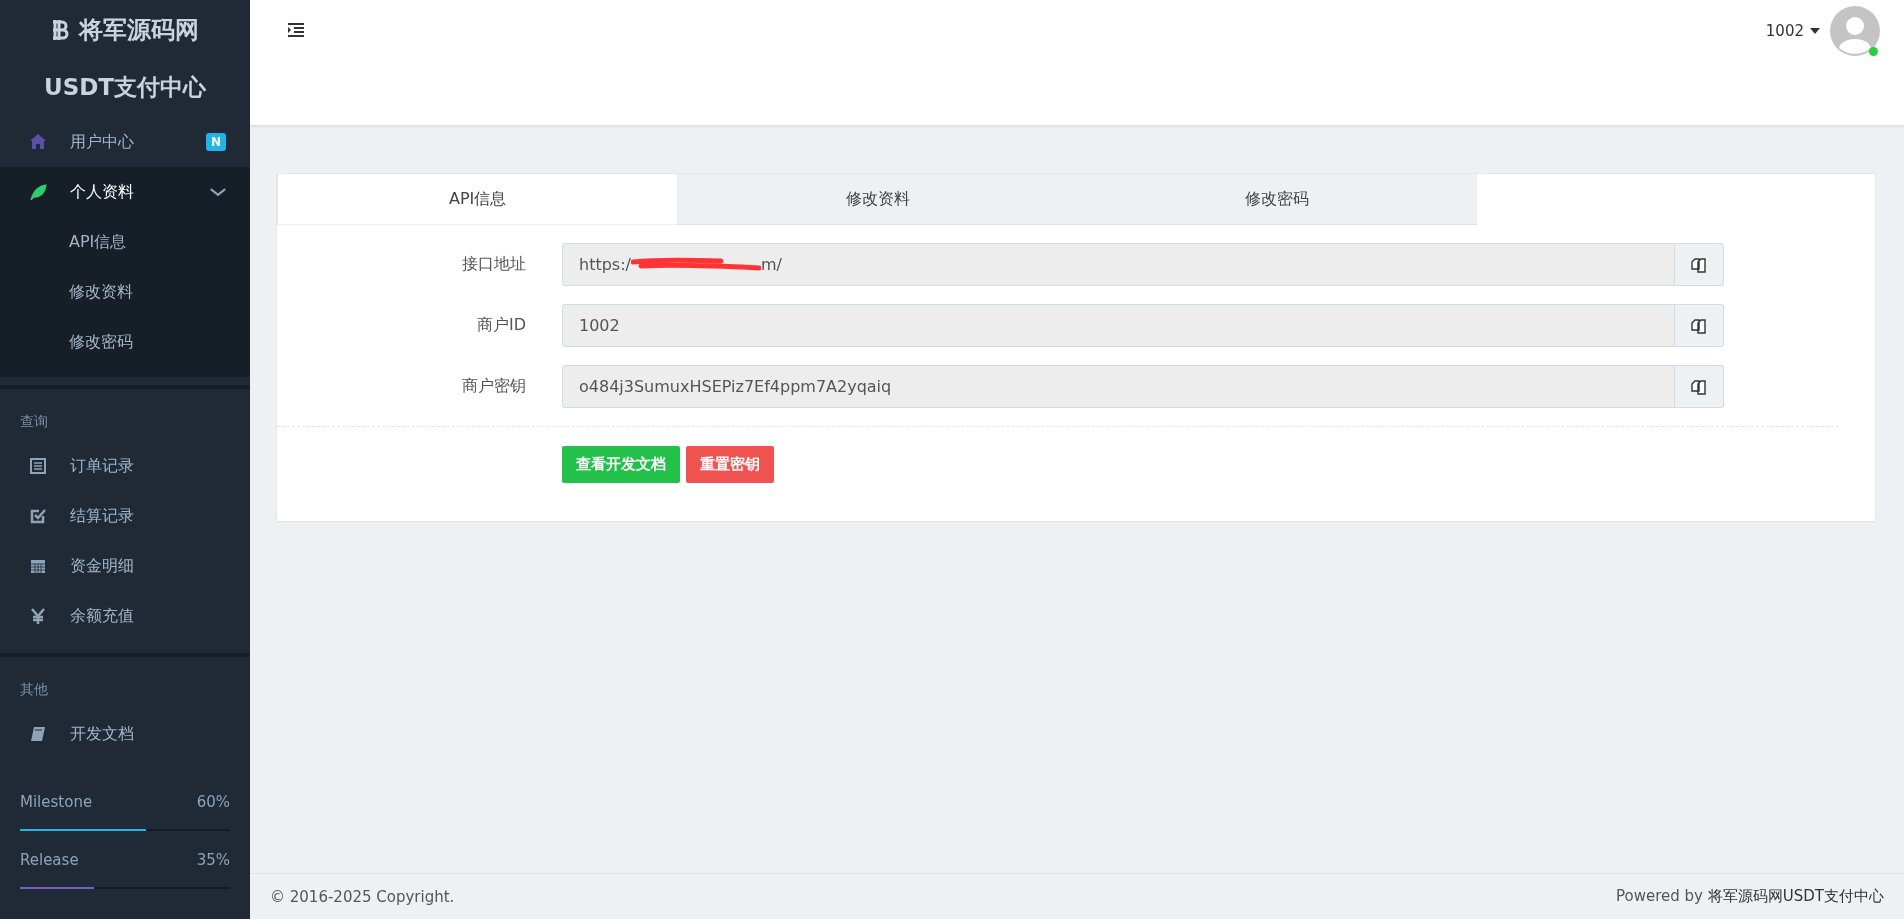 The width and height of the screenshot is (1904, 919). What do you see at coordinates (34, 689) in the screenshot?
I see `section-title: 其他` at bounding box center [34, 689].